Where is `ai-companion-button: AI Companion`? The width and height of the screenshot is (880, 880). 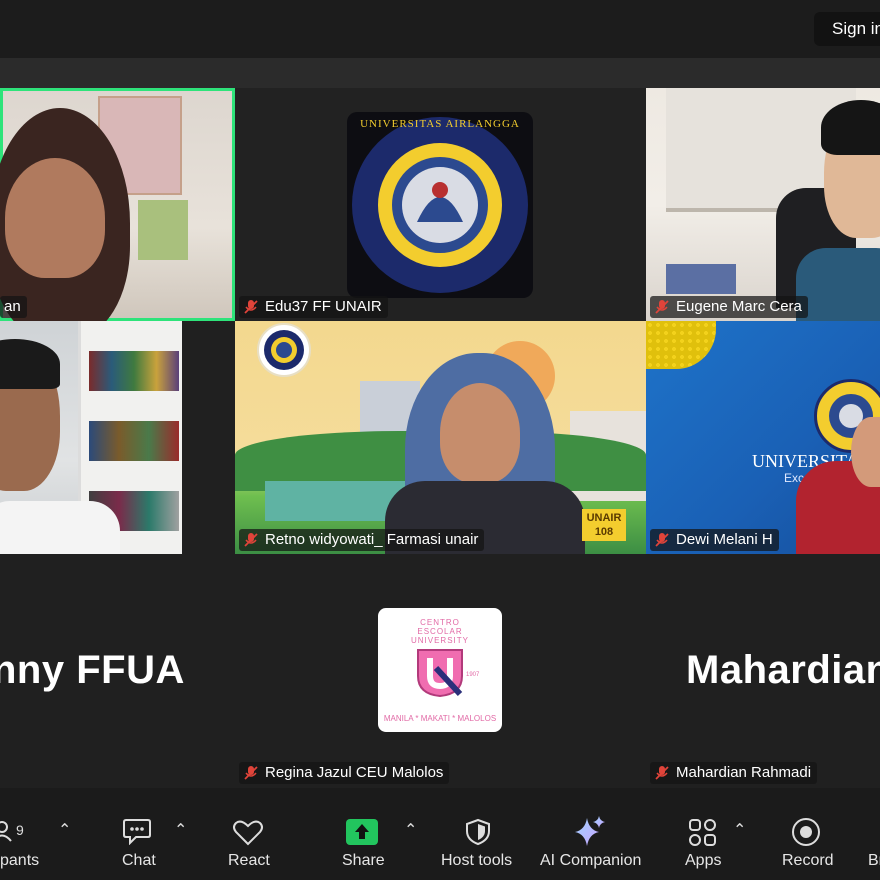 ai-companion-button: AI Companion is located at coordinates (591, 834).